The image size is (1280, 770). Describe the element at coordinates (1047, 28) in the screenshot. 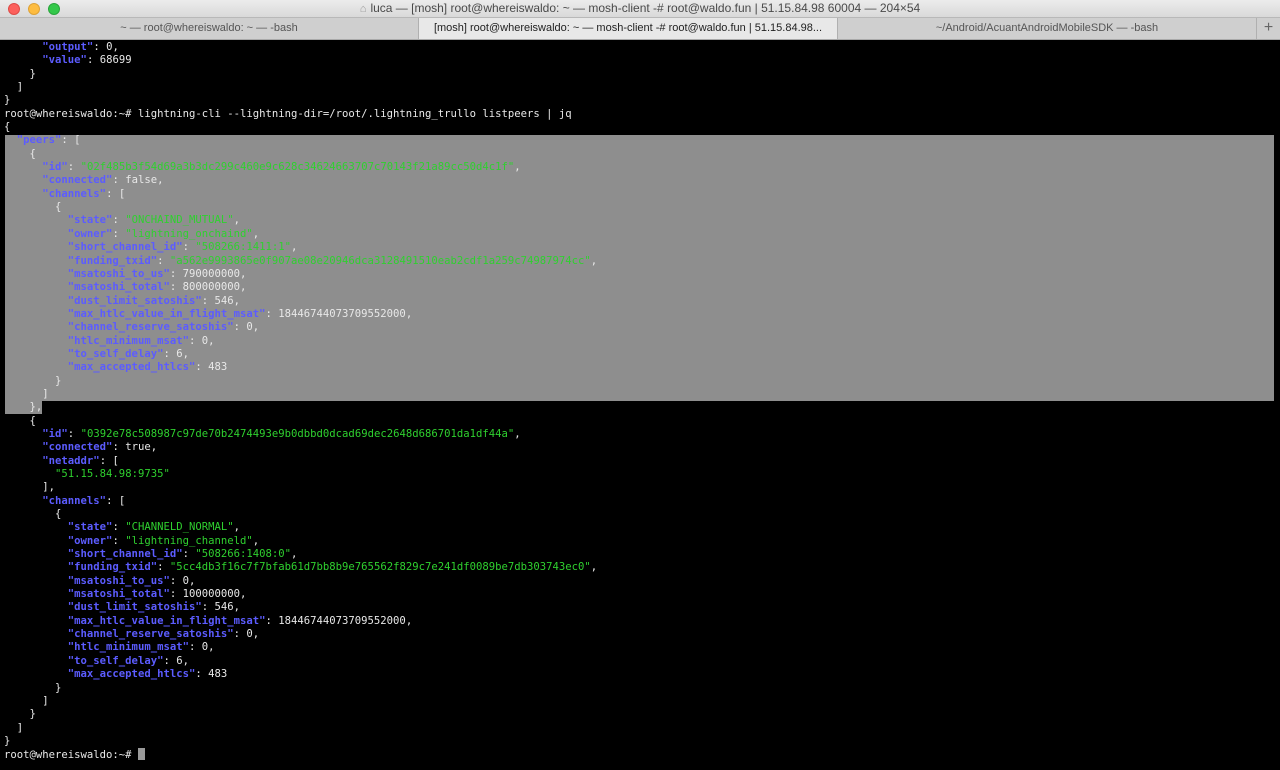

I see `tab-bash-android-sdk: ~/Android/AcuantAndroidMobileSDK — -bash` at that location.